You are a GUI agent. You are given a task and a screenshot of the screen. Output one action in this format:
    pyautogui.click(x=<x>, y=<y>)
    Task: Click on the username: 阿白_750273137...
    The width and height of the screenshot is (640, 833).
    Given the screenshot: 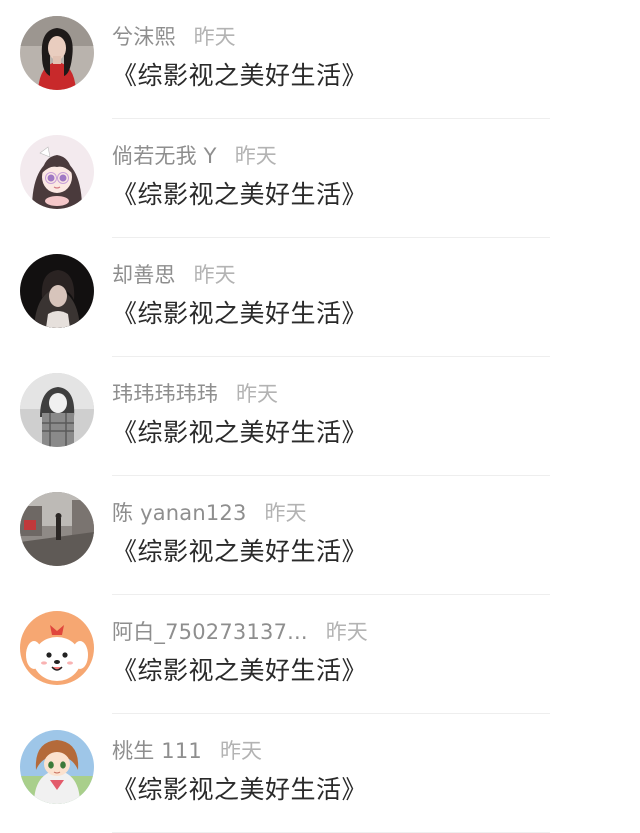 What is the action you would take?
    pyautogui.click(x=210, y=631)
    